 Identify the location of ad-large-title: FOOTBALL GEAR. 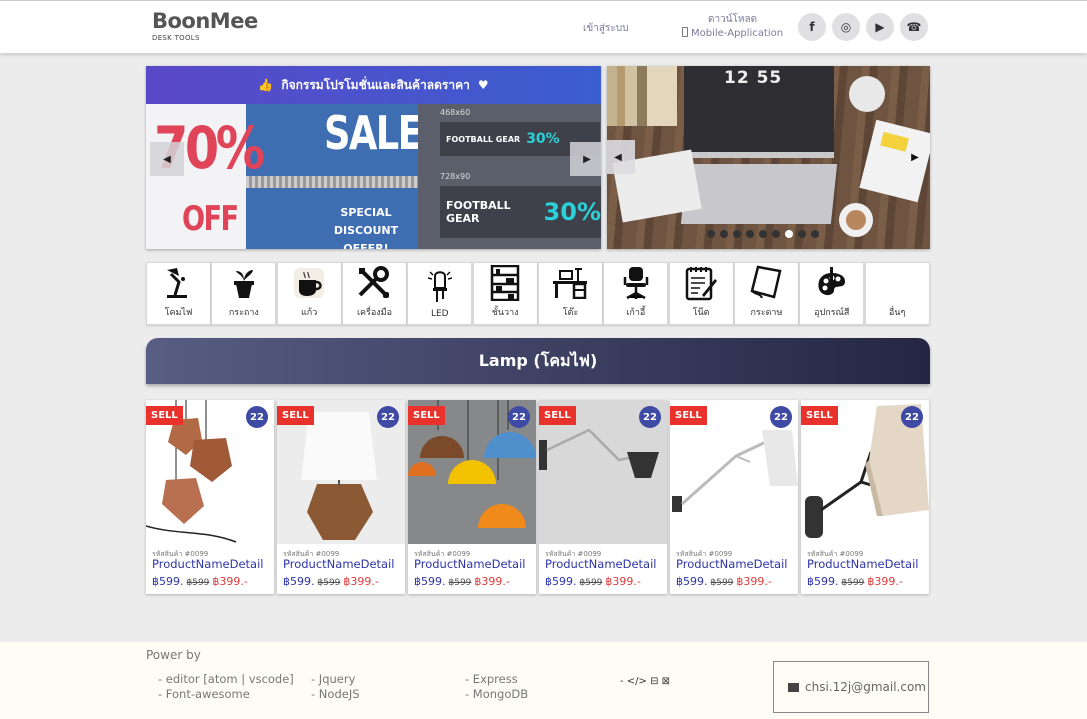
(478, 212).